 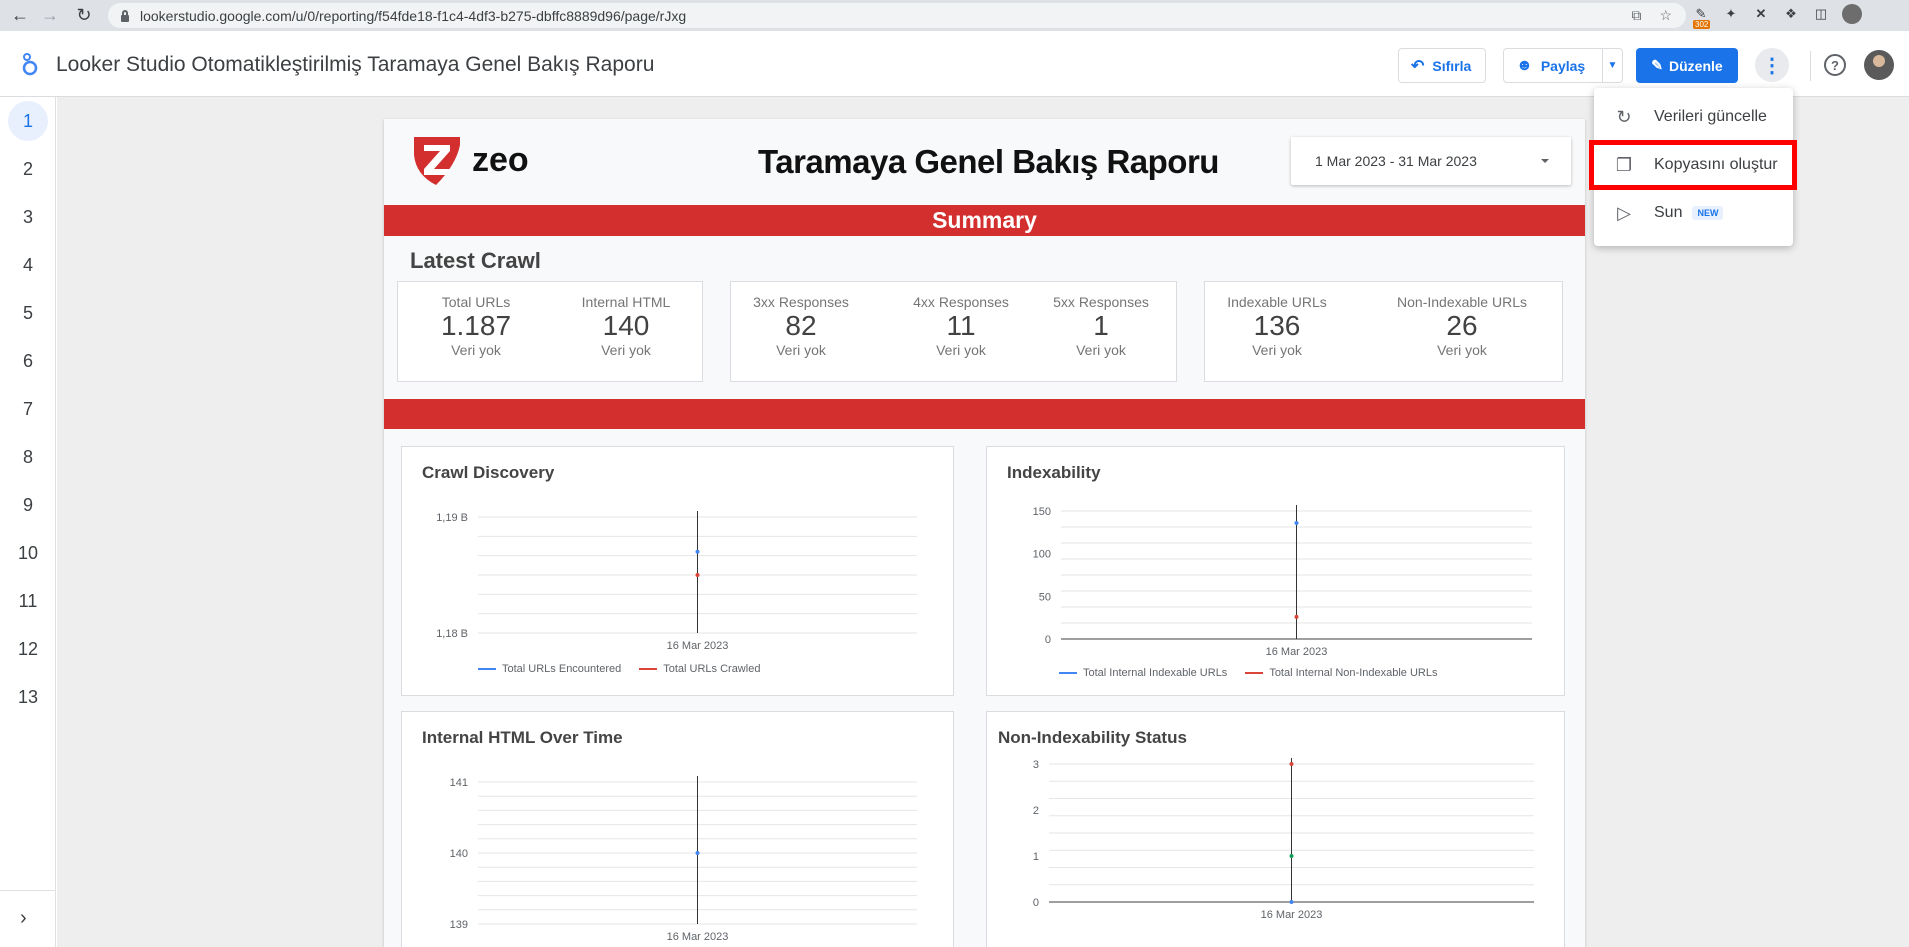 I want to click on page-link-6: 6, so click(x=28, y=361).